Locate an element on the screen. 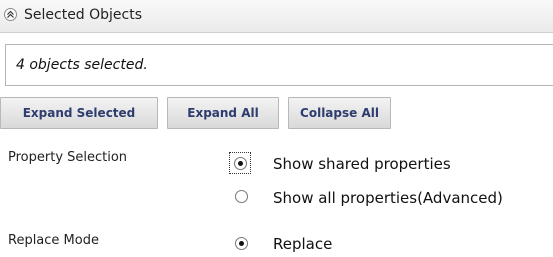  replace-mode-label: Replace Mode is located at coordinates (53, 240).